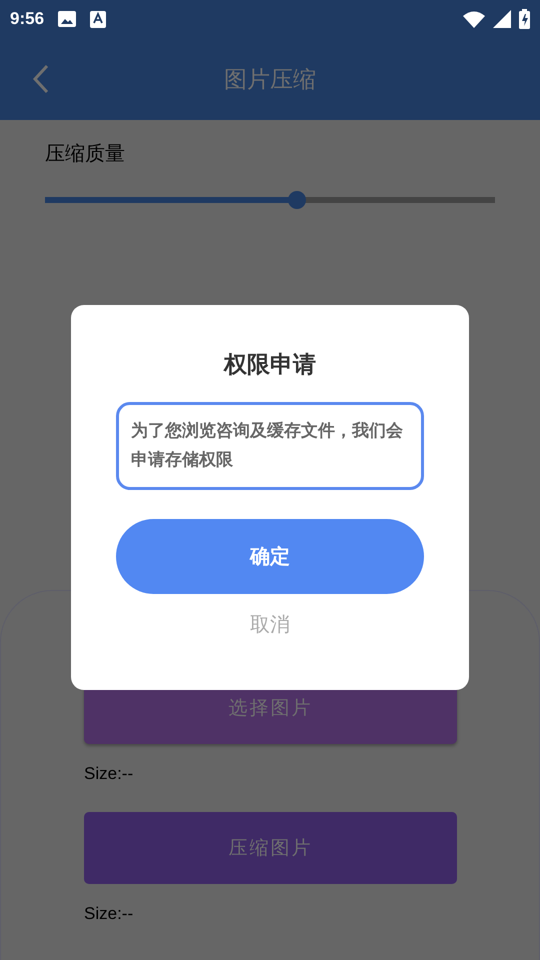 The image size is (540, 960). What do you see at coordinates (524, 19) in the screenshot?
I see `battery-icon` at bounding box center [524, 19].